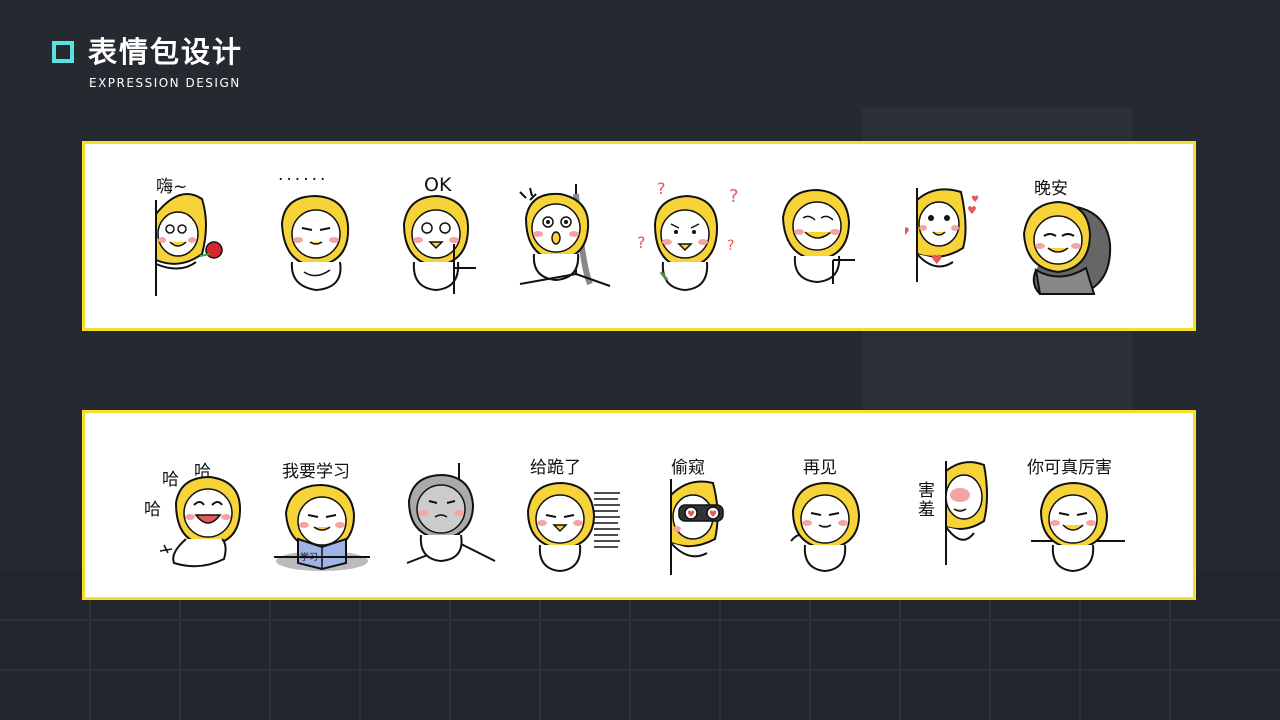 The width and height of the screenshot is (1280, 720). I want to click on sticker-love-peek: ♥ ♥ ♥ ♥, so click(965, 236).